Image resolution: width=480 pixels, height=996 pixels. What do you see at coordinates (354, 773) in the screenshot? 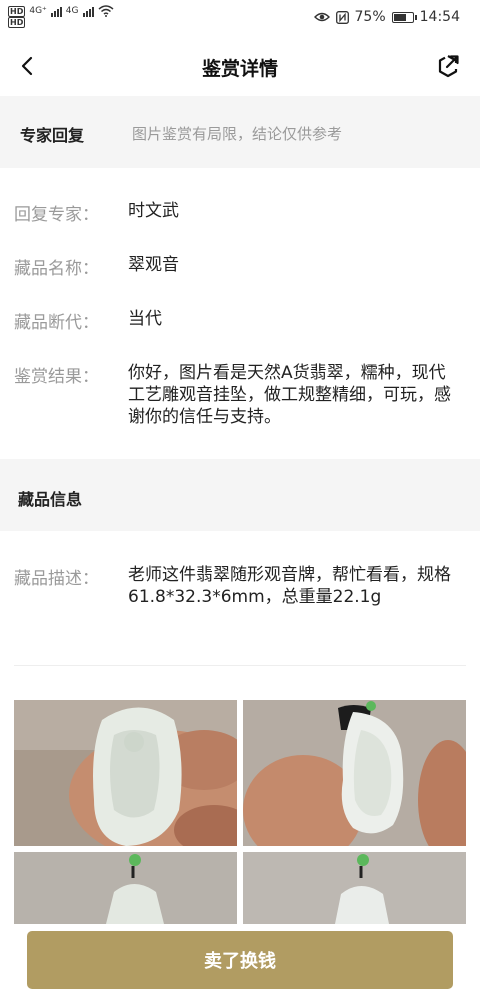
I see `jade-photo-back` at bounding box center [354, 773].